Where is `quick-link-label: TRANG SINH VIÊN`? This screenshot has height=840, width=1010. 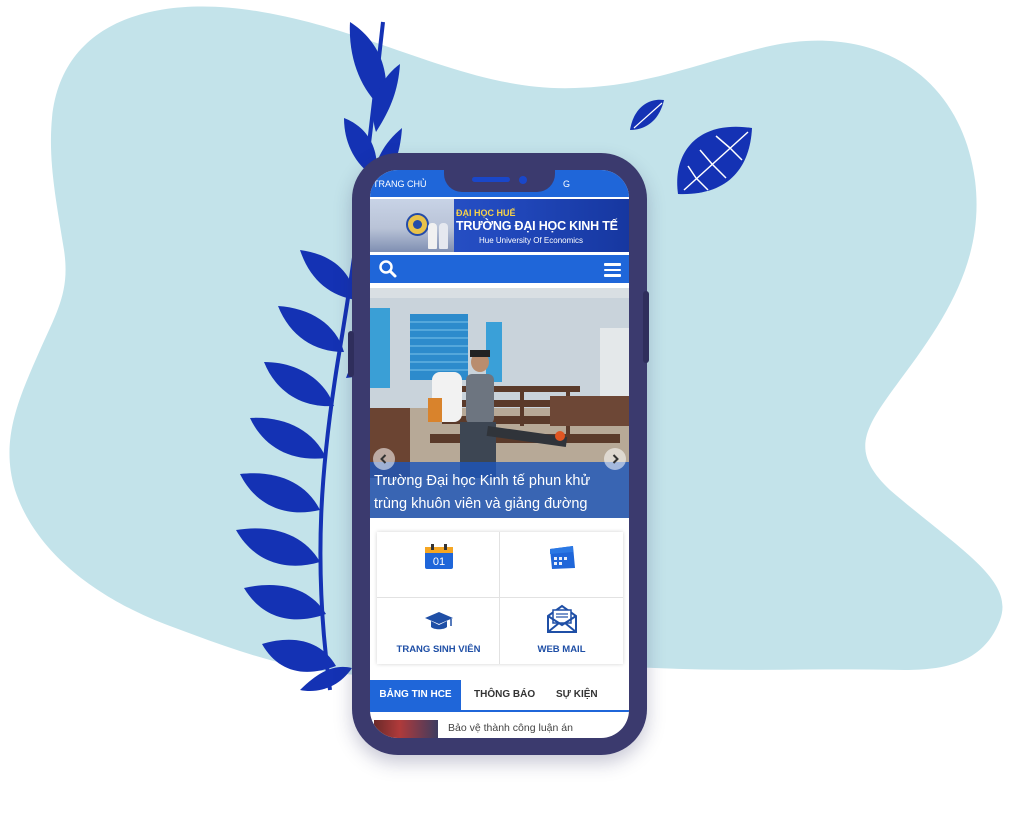 quick-link-label: TRANG SINH VIÊN is located at coordinates (438, 649).